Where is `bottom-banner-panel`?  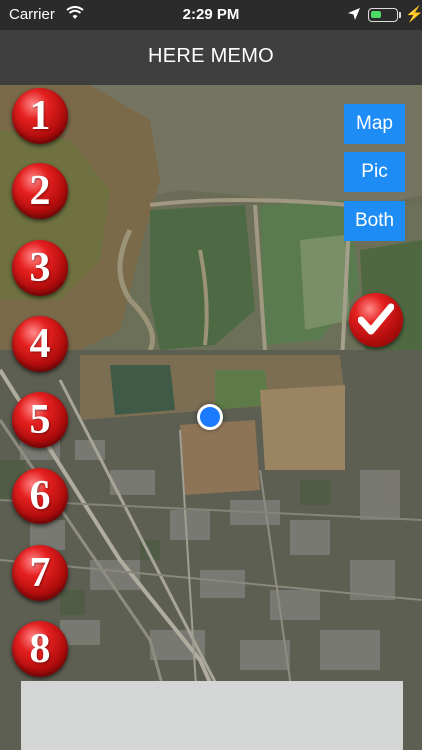
bottom-banner-panel is located at coordinates (212, 715).